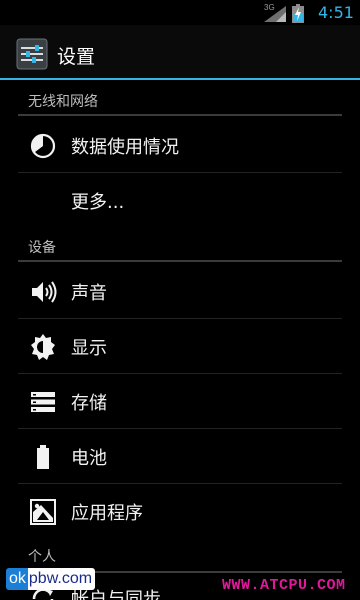  What do you see at coordinates (76, 57) in the screenshot?
I see `page-title: 设置` at bounding box center [76, 57].